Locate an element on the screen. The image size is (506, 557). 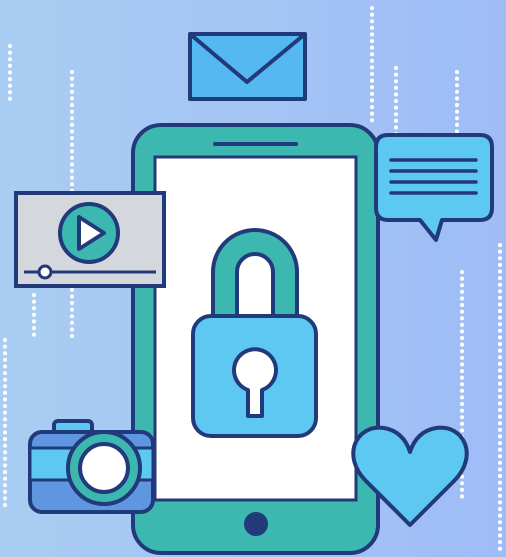
camera-icon is located at coordinates (91, 466).